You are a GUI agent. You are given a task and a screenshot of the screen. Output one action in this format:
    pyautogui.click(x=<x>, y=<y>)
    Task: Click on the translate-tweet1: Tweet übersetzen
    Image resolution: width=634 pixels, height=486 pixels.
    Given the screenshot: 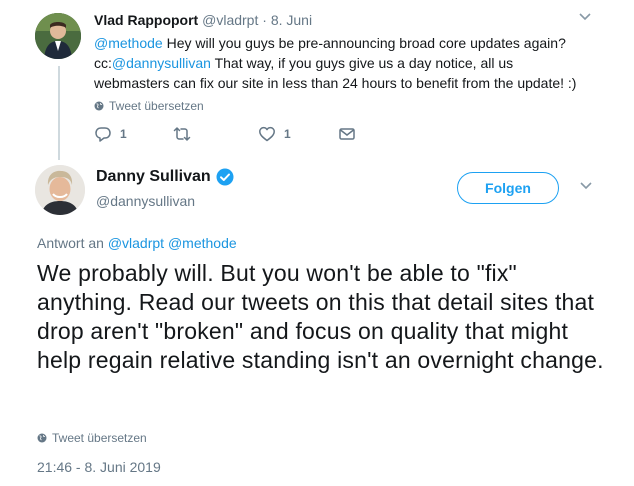 What is the action you would take?
    pyautogui.click(x=149, y=106)
    